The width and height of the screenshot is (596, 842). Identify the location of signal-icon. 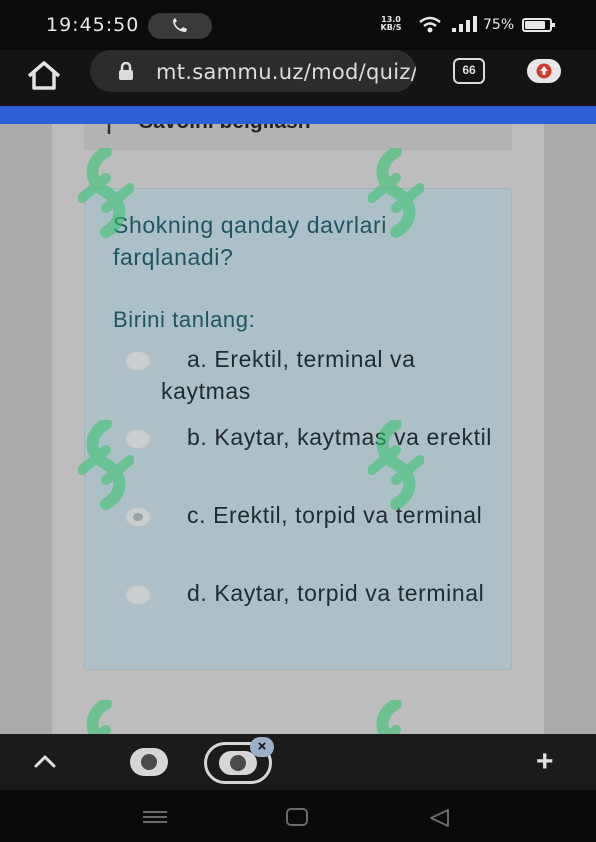
(464, 24).